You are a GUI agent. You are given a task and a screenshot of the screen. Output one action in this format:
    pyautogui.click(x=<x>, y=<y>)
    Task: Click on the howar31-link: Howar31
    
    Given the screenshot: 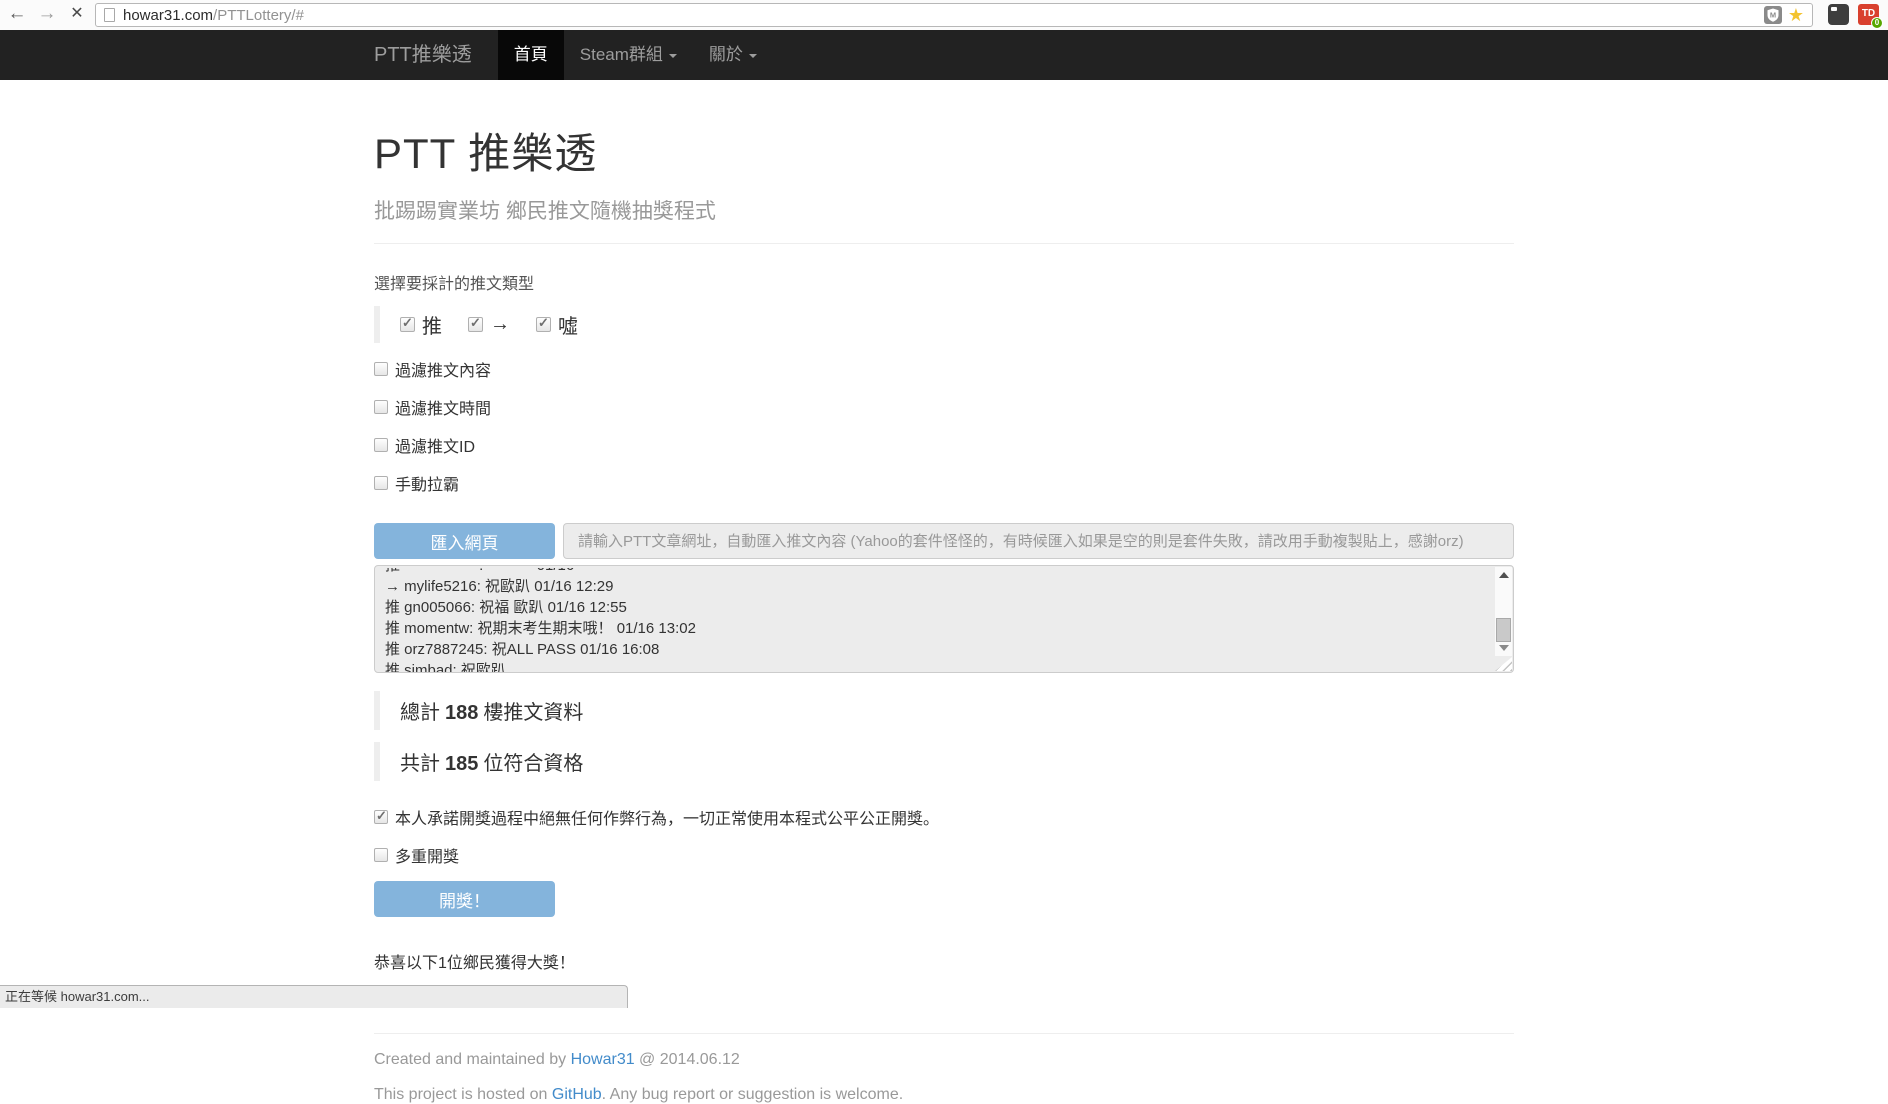 What is the action you would take?
    pyautogui.click(x=603, y=1059)
    